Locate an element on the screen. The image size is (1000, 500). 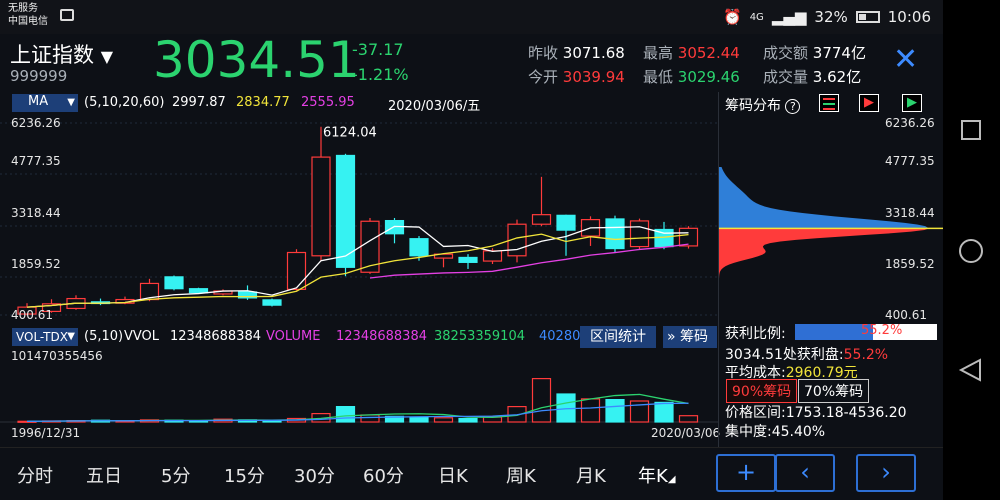
open-value: 3039.94 is located at coordinates (593, 77).